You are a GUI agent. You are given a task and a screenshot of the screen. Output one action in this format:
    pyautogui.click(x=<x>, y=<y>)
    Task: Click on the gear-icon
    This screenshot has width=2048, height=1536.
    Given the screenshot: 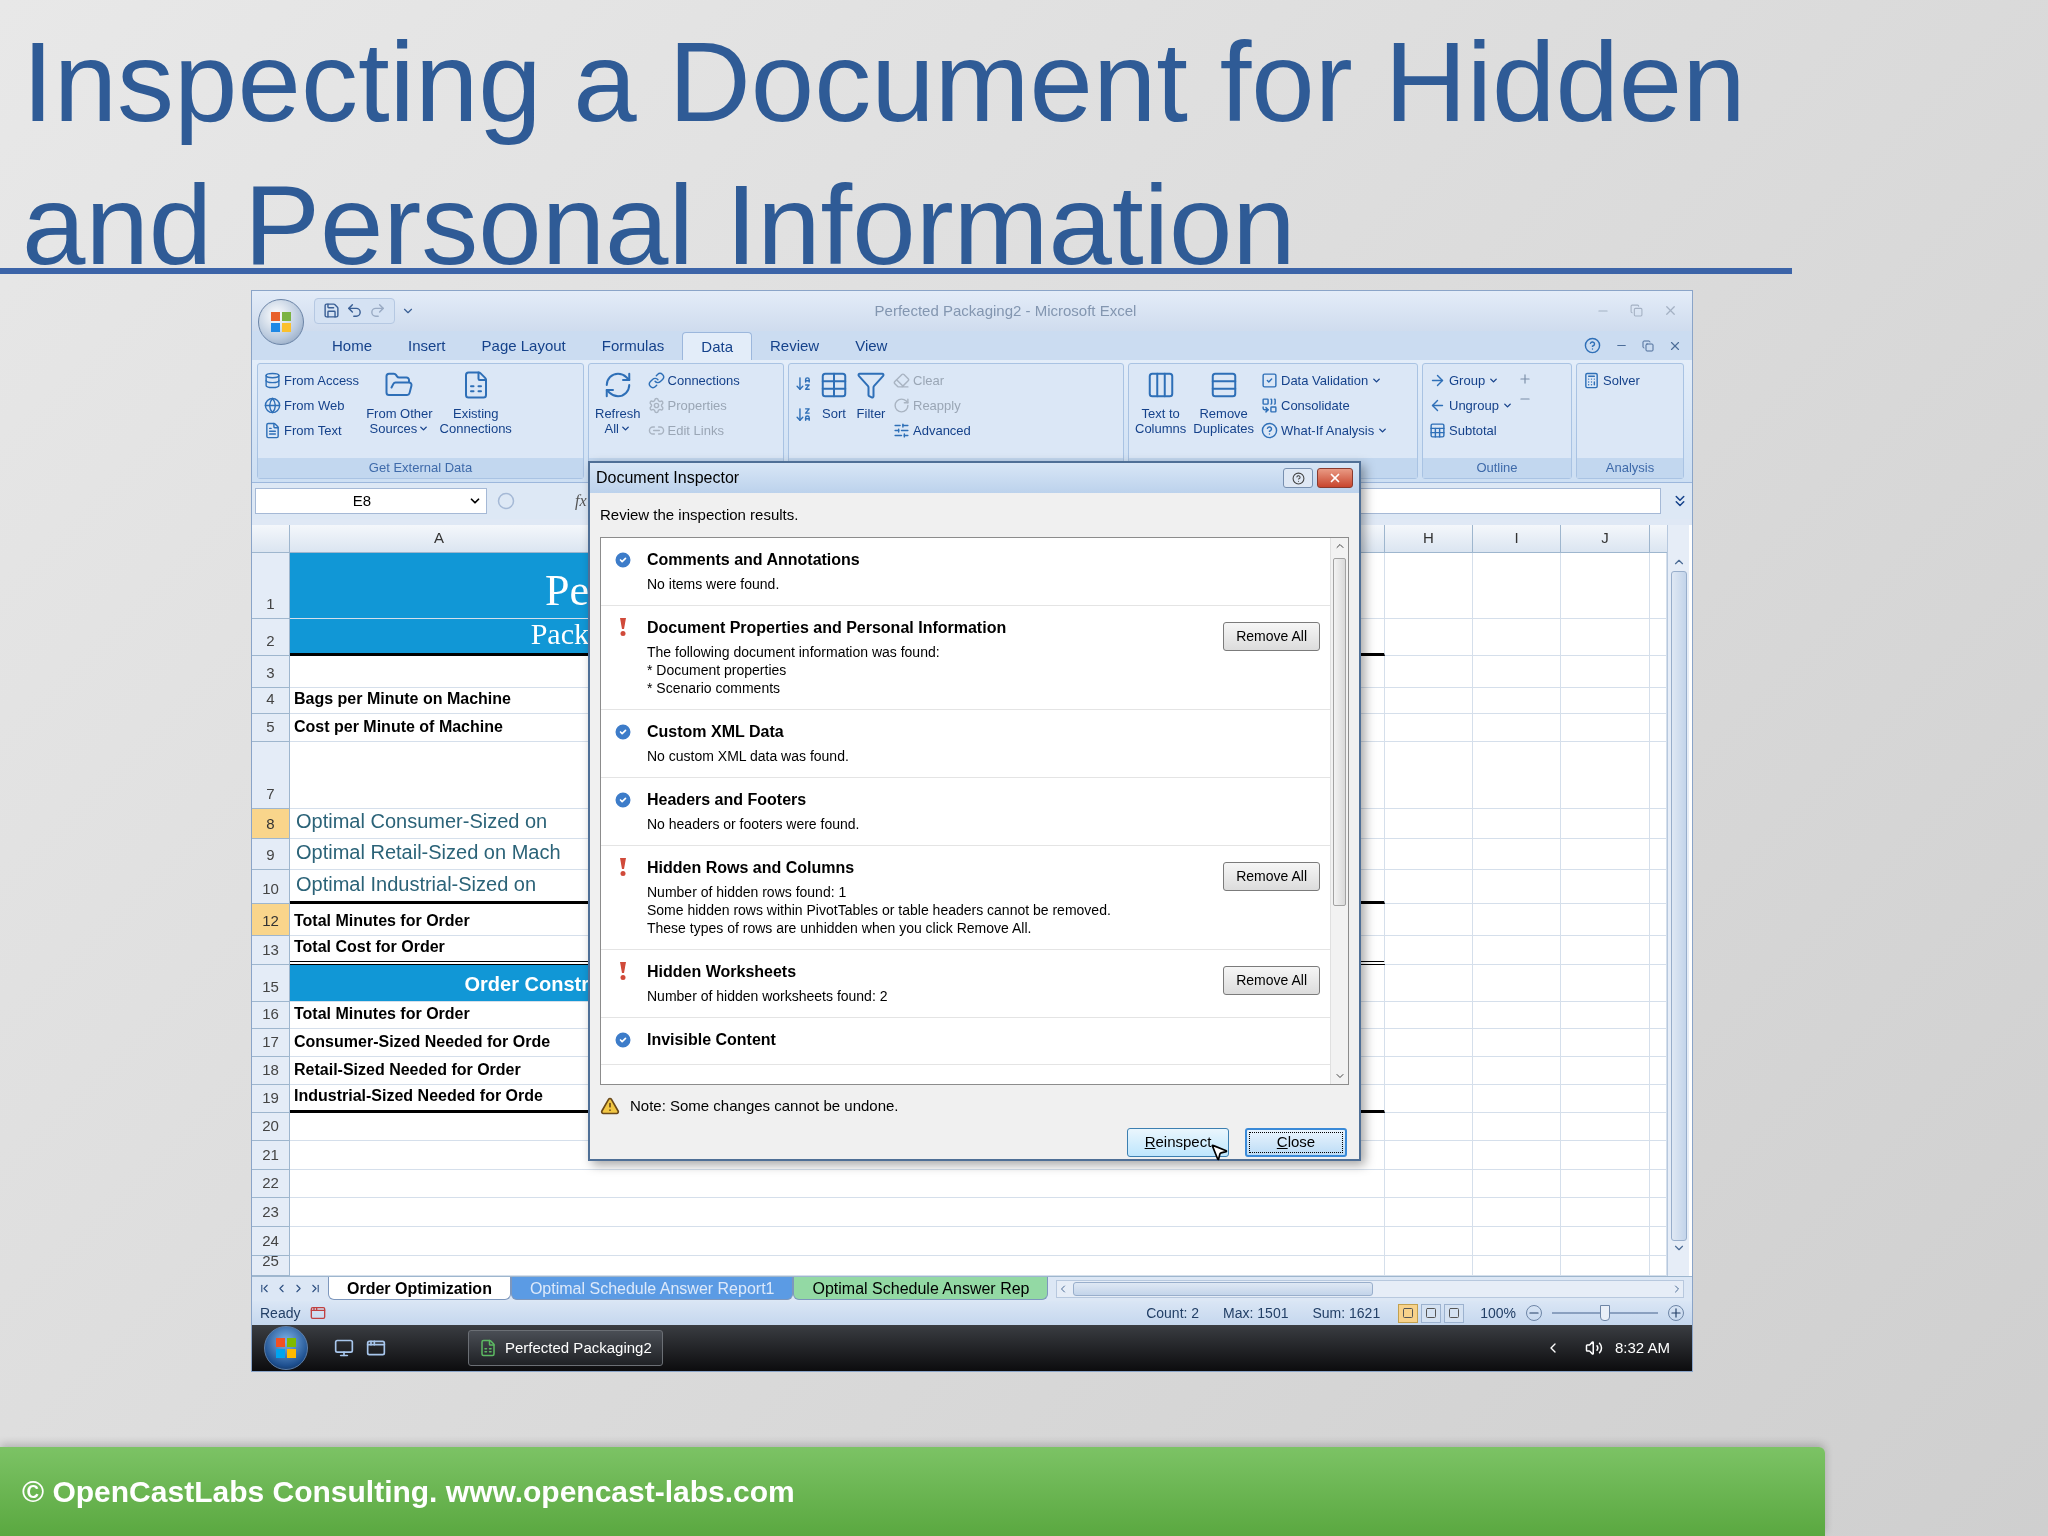 What is the action you would take?
    pyautogui.click(x=656, y=405)
    